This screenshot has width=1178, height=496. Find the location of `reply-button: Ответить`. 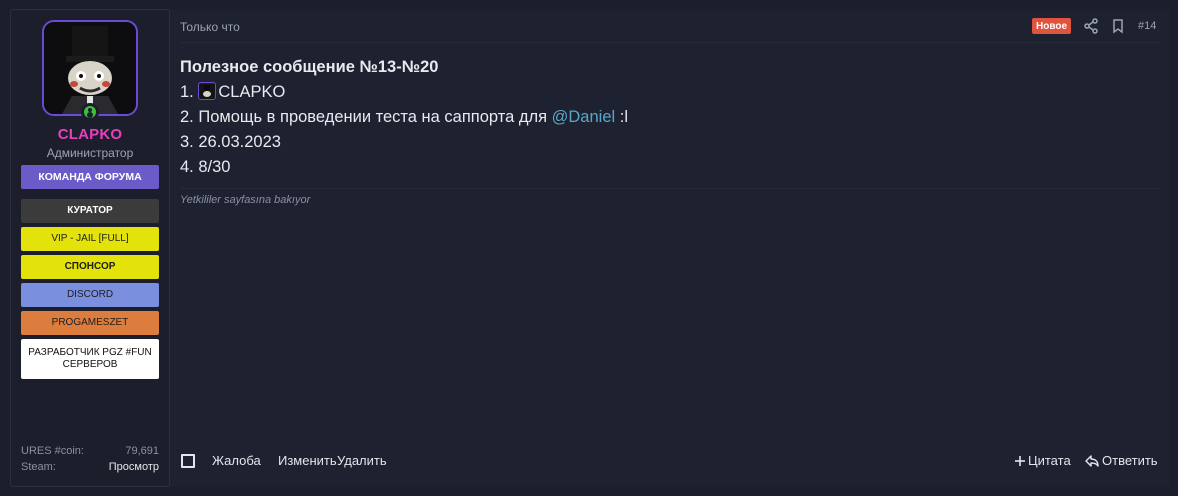

reply-button: Ответить is located at coordinates (1121, 460).